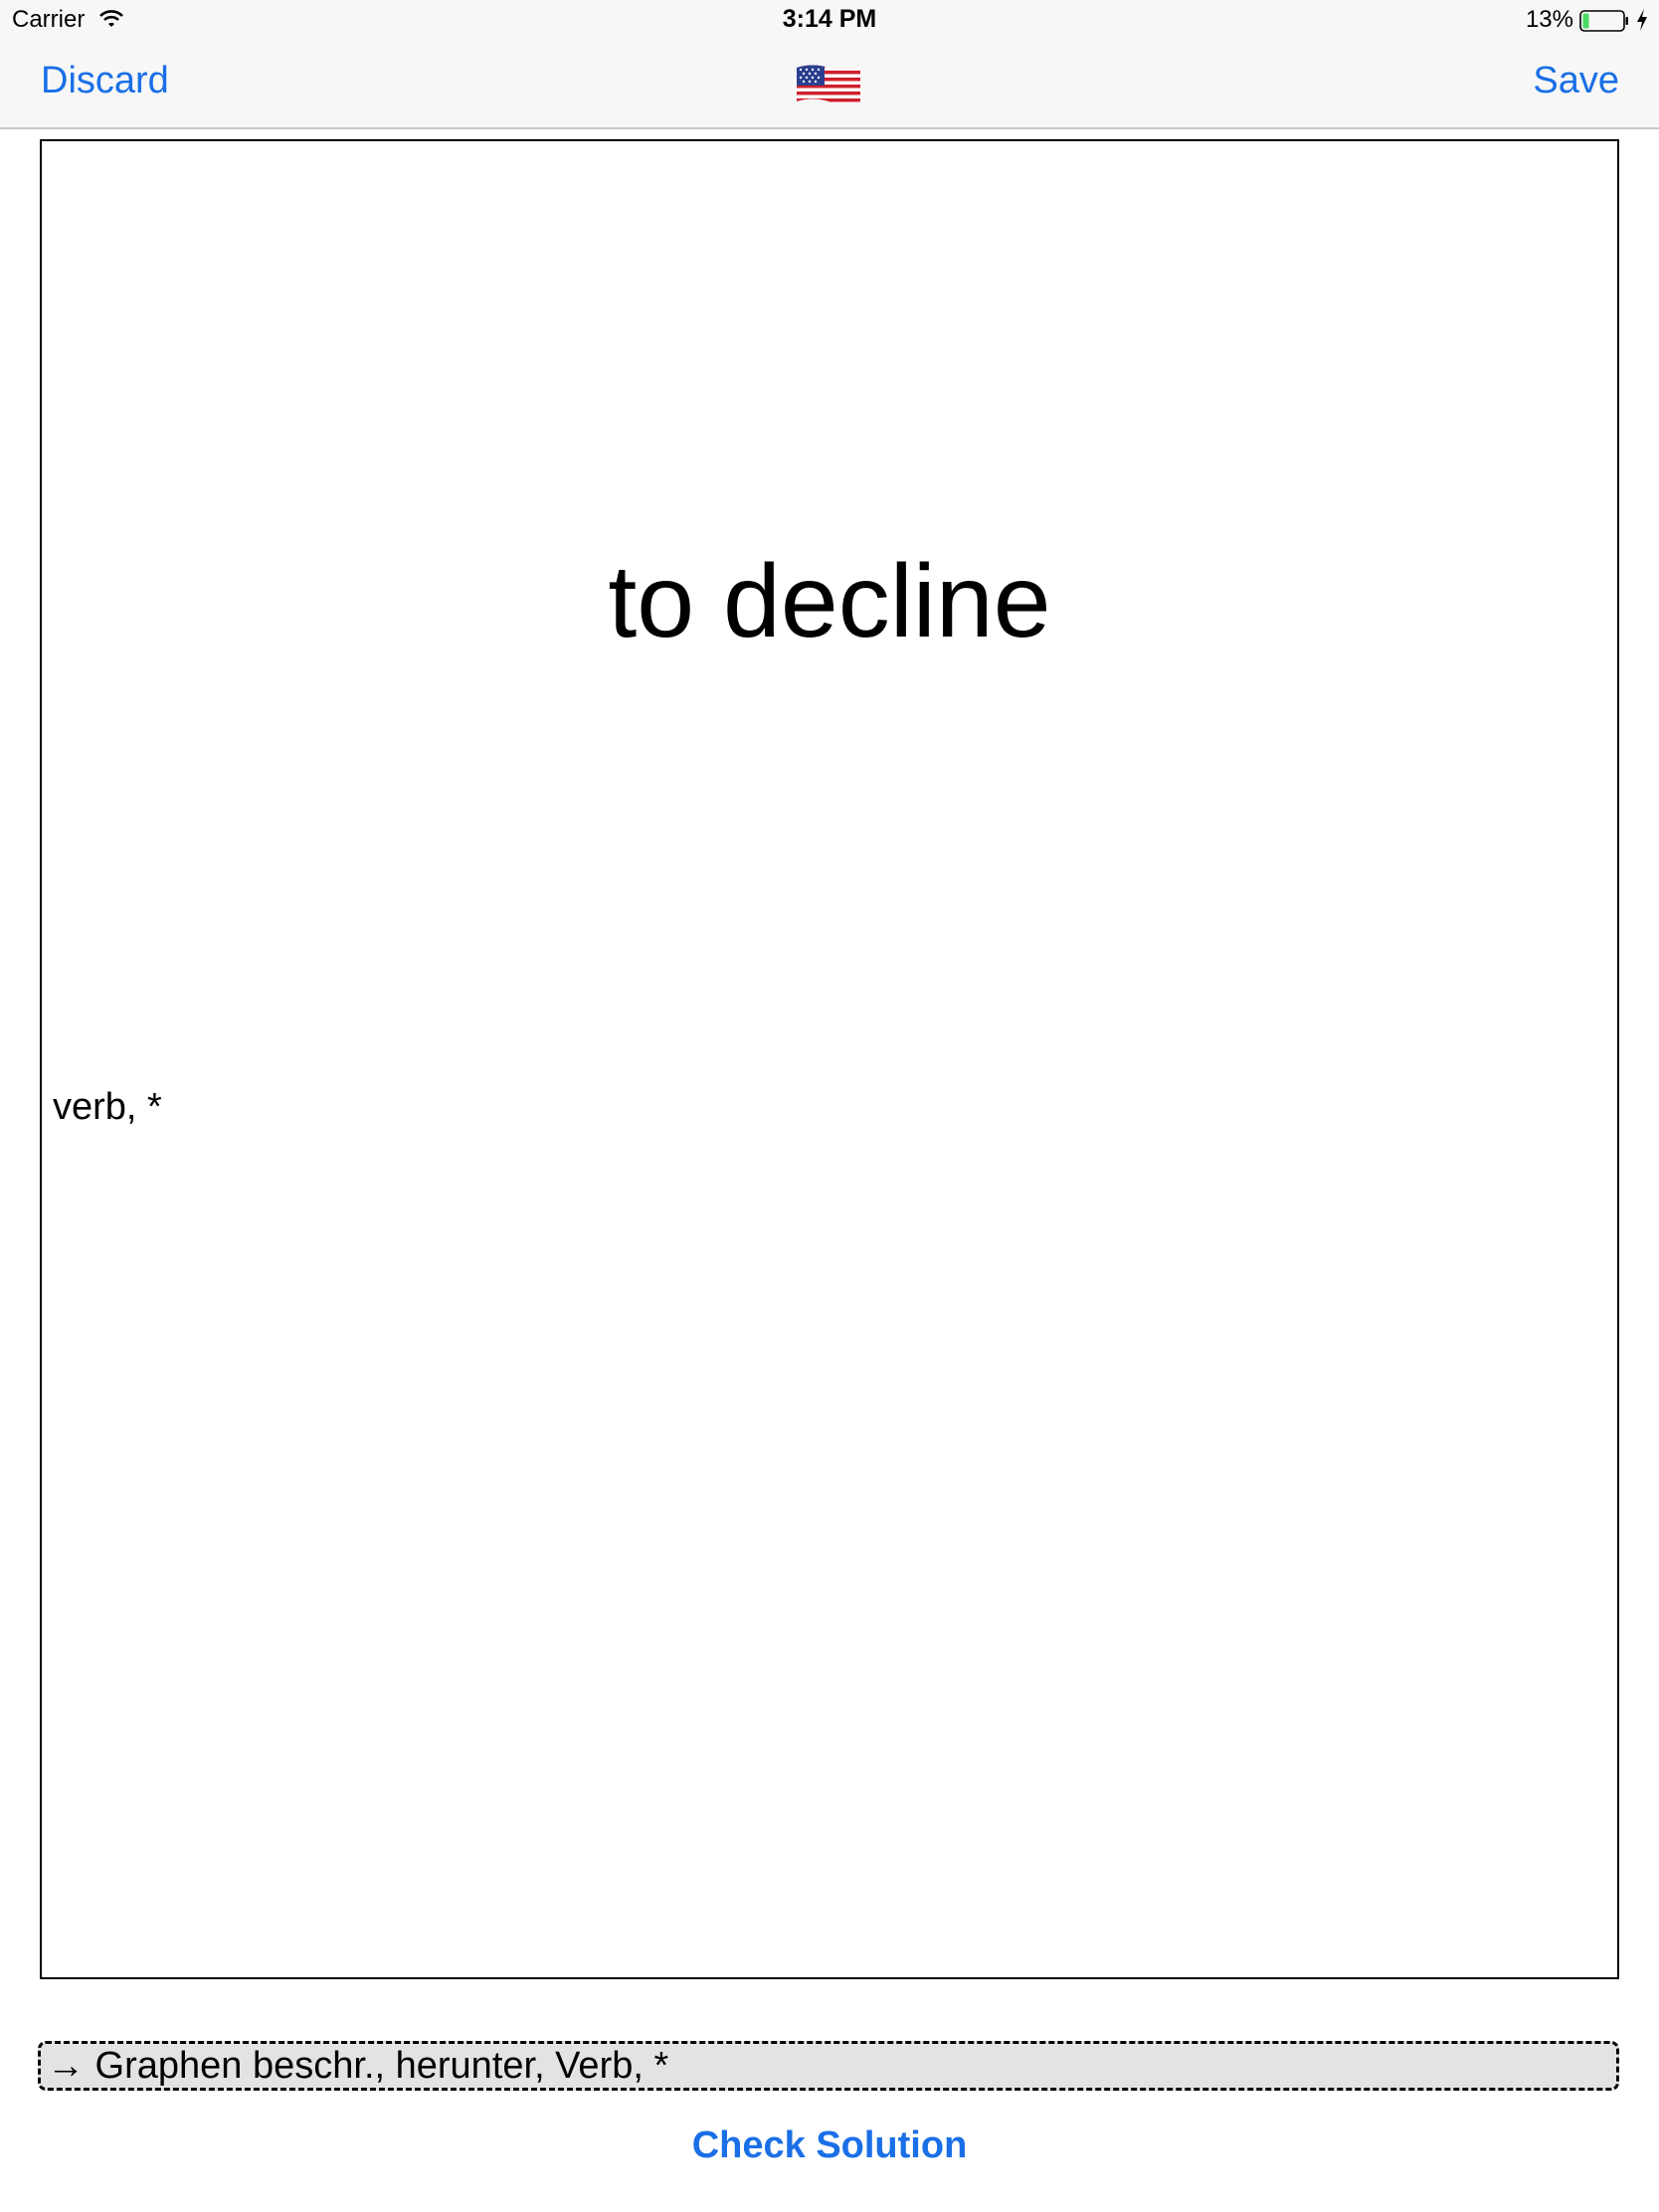  I want to click on answer-input, so click(828, 2066).